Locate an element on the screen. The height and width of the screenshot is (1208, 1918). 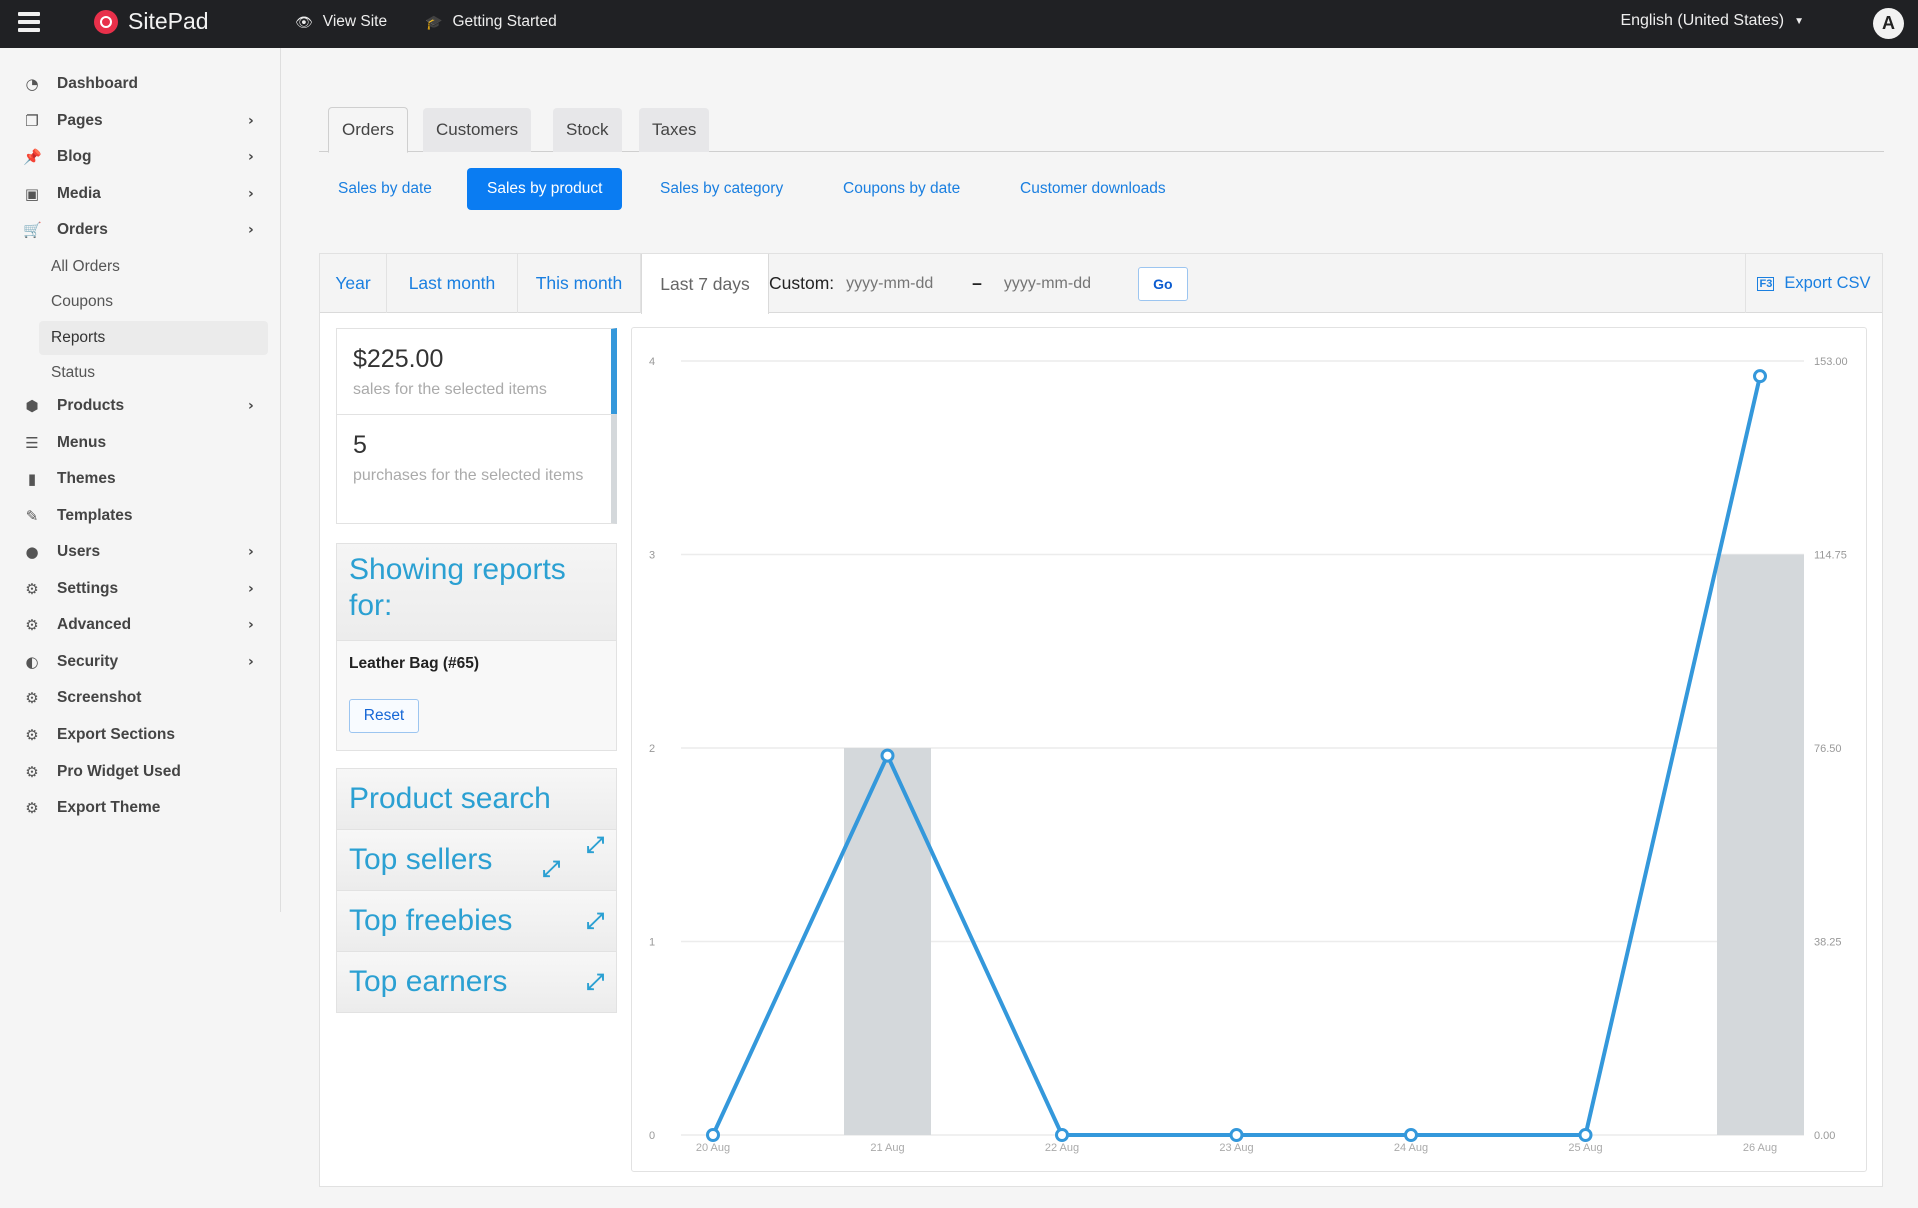
x-tick-label: 22 Aug is located at coordinates (1062, 1148).